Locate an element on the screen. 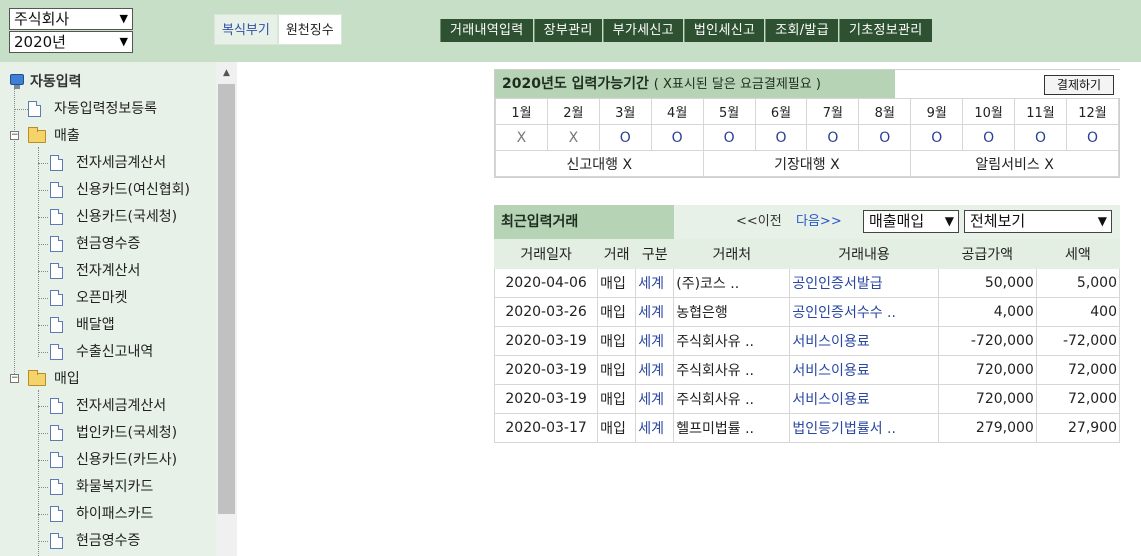 This screenshot has width=1141, height=556. supply-amount-cell: 50,000 is located at coordinates (987, 283).